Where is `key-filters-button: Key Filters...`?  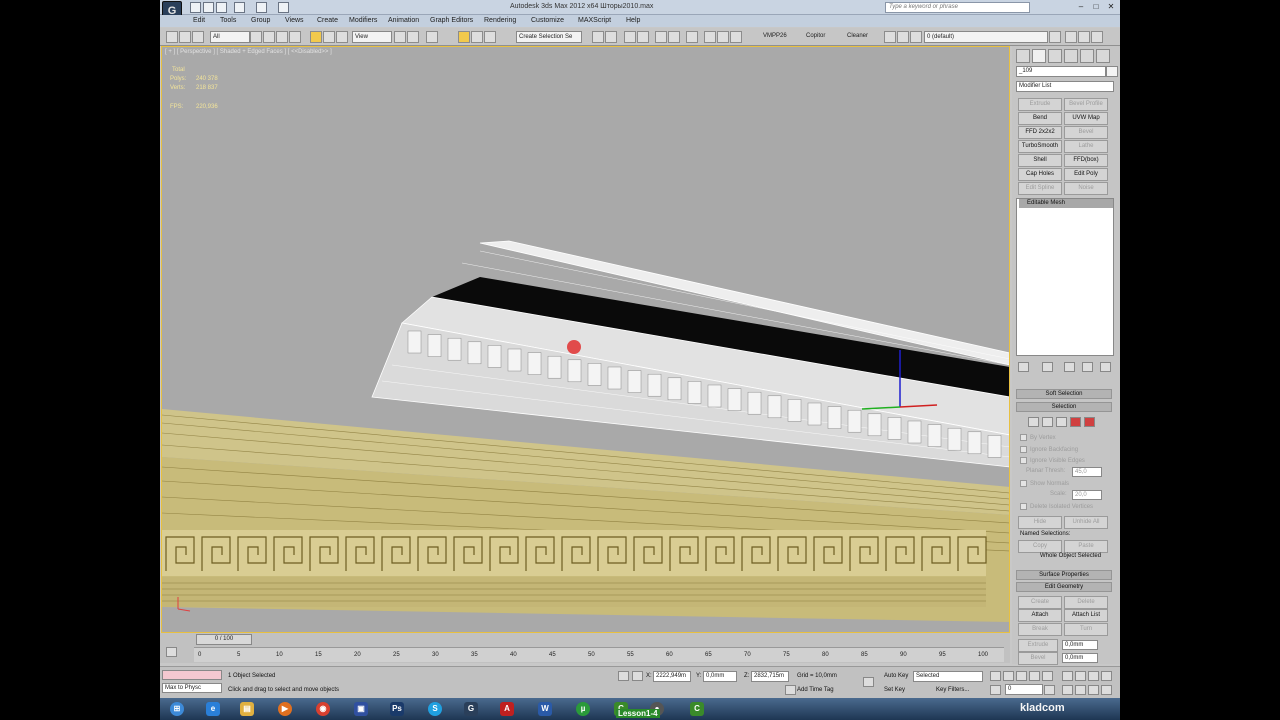 key-filters-button: Key Filters... is located at coordinates (952, 690).